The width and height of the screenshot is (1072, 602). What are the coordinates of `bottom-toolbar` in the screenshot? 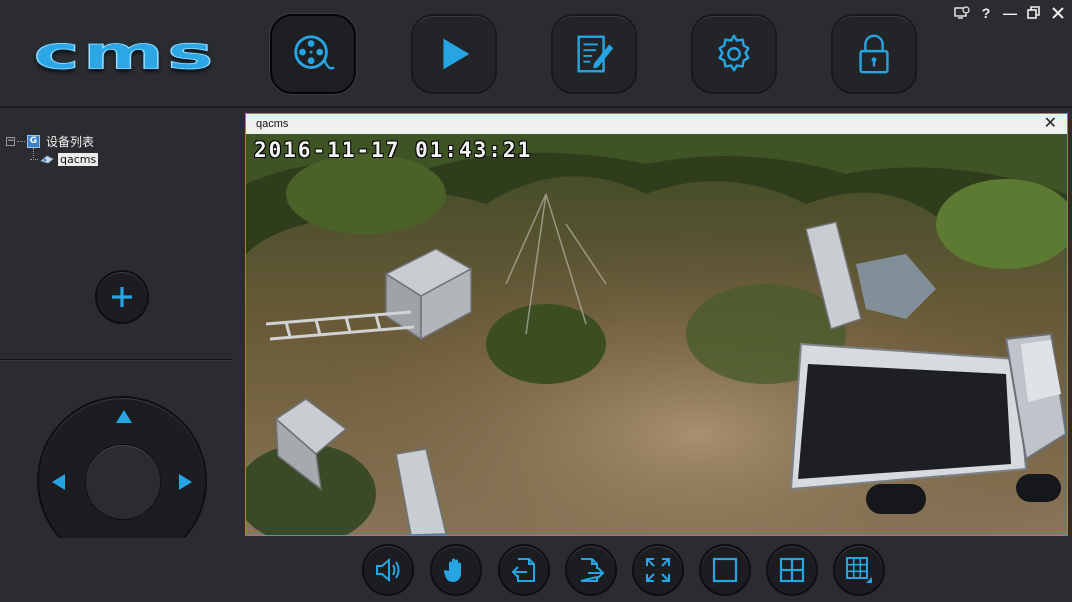 It's located at (536, 570).